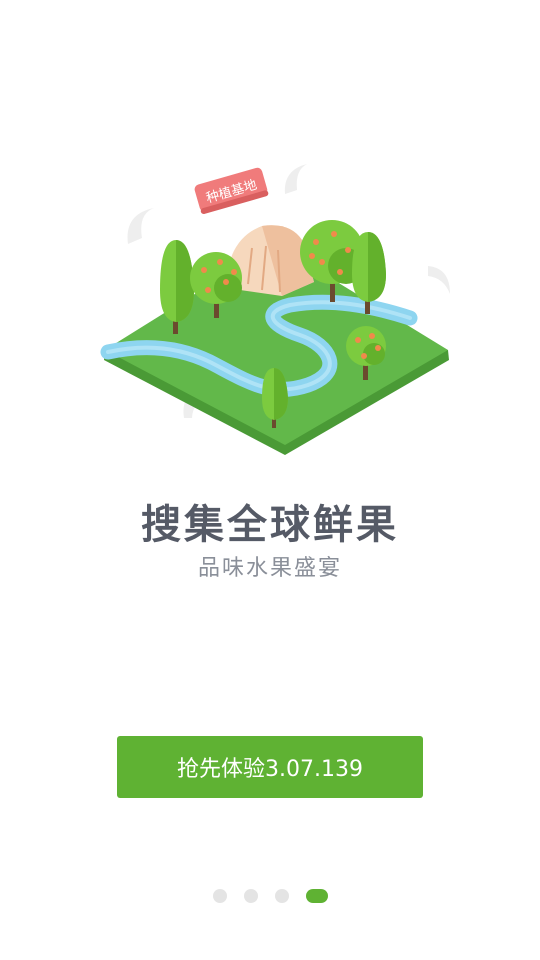  I want to click on plantation-sign: 种植基地, so click(231, 191).